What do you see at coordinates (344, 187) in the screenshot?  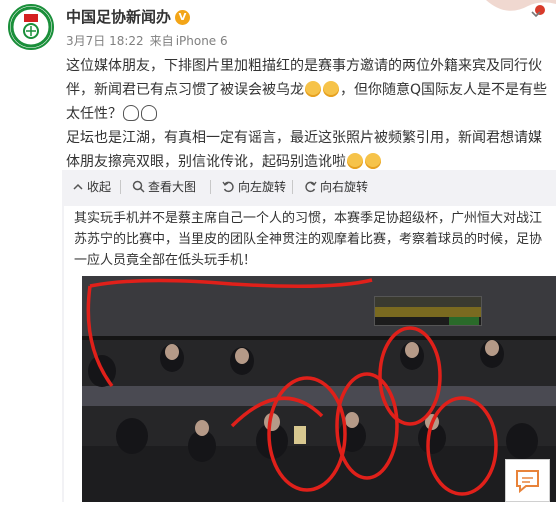 I see `rotate-right-label: 向右旋转` at bounding box center [344, 187].